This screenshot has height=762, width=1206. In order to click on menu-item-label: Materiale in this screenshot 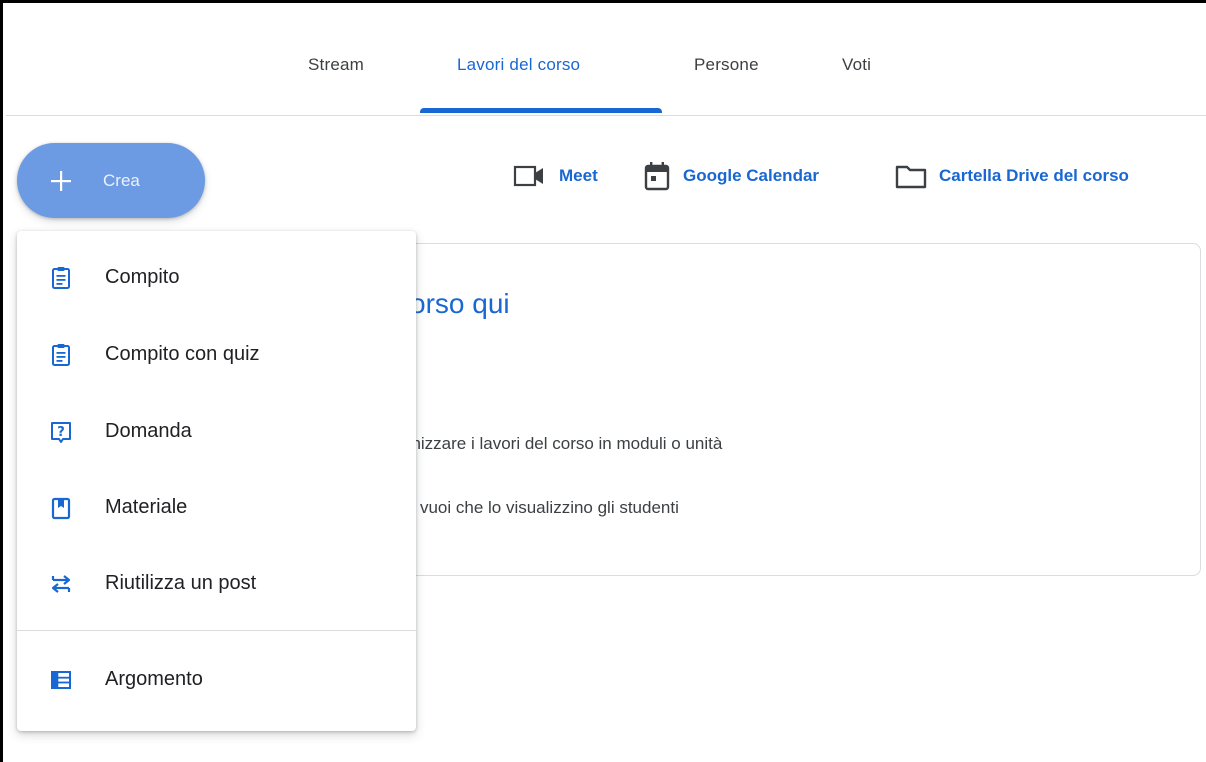, I will do `click(146, 507)`.